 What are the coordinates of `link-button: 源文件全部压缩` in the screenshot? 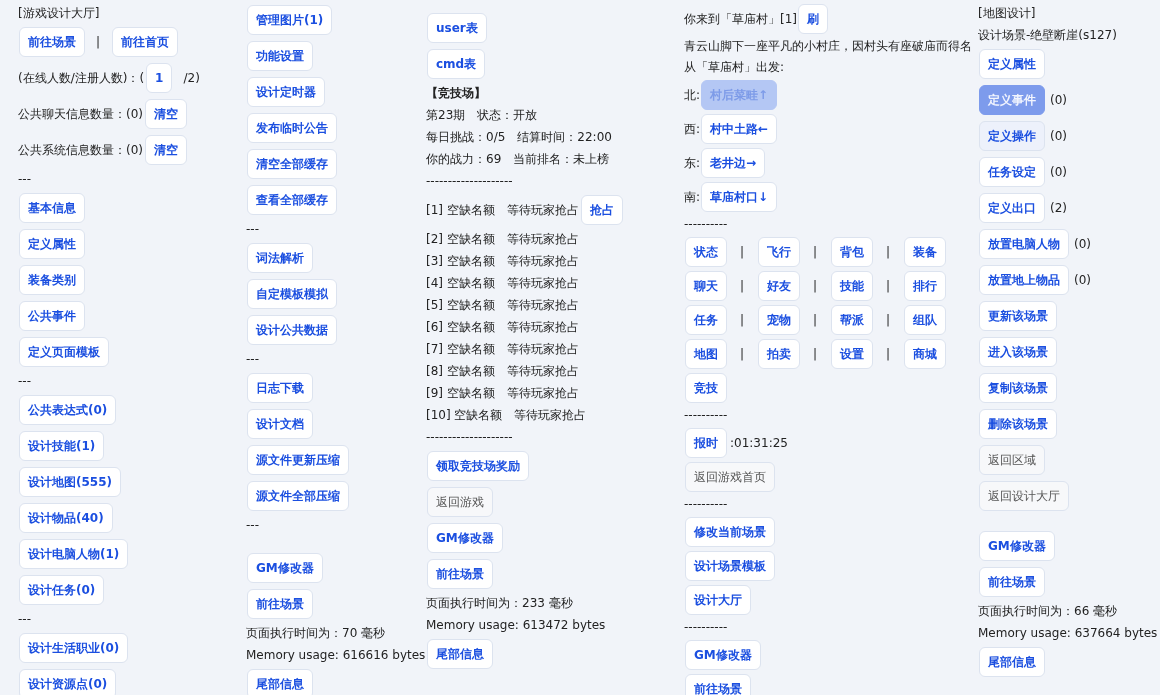 It's located at (298, 496).